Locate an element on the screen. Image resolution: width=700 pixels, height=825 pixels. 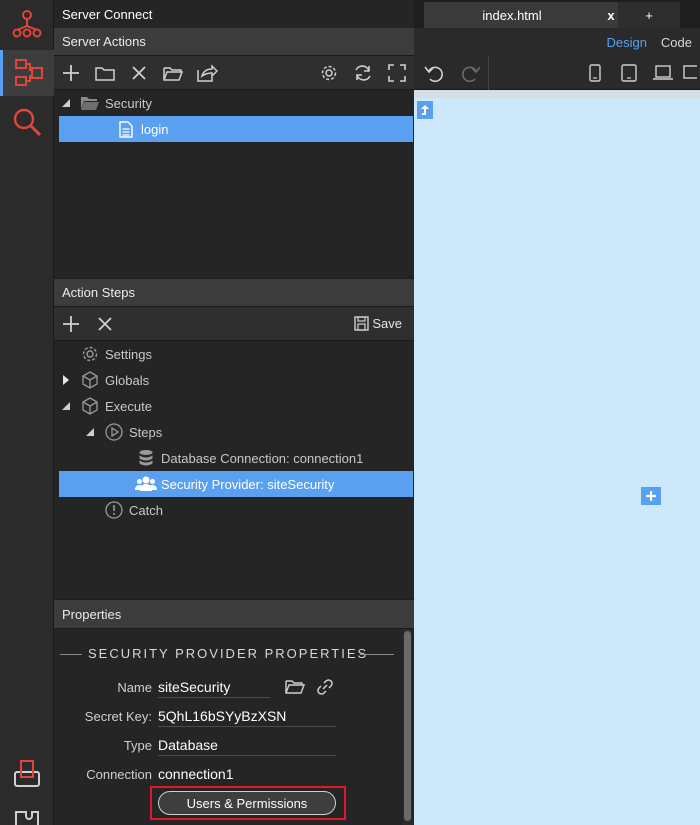
undo-icon is located at coordinates (434, 73).